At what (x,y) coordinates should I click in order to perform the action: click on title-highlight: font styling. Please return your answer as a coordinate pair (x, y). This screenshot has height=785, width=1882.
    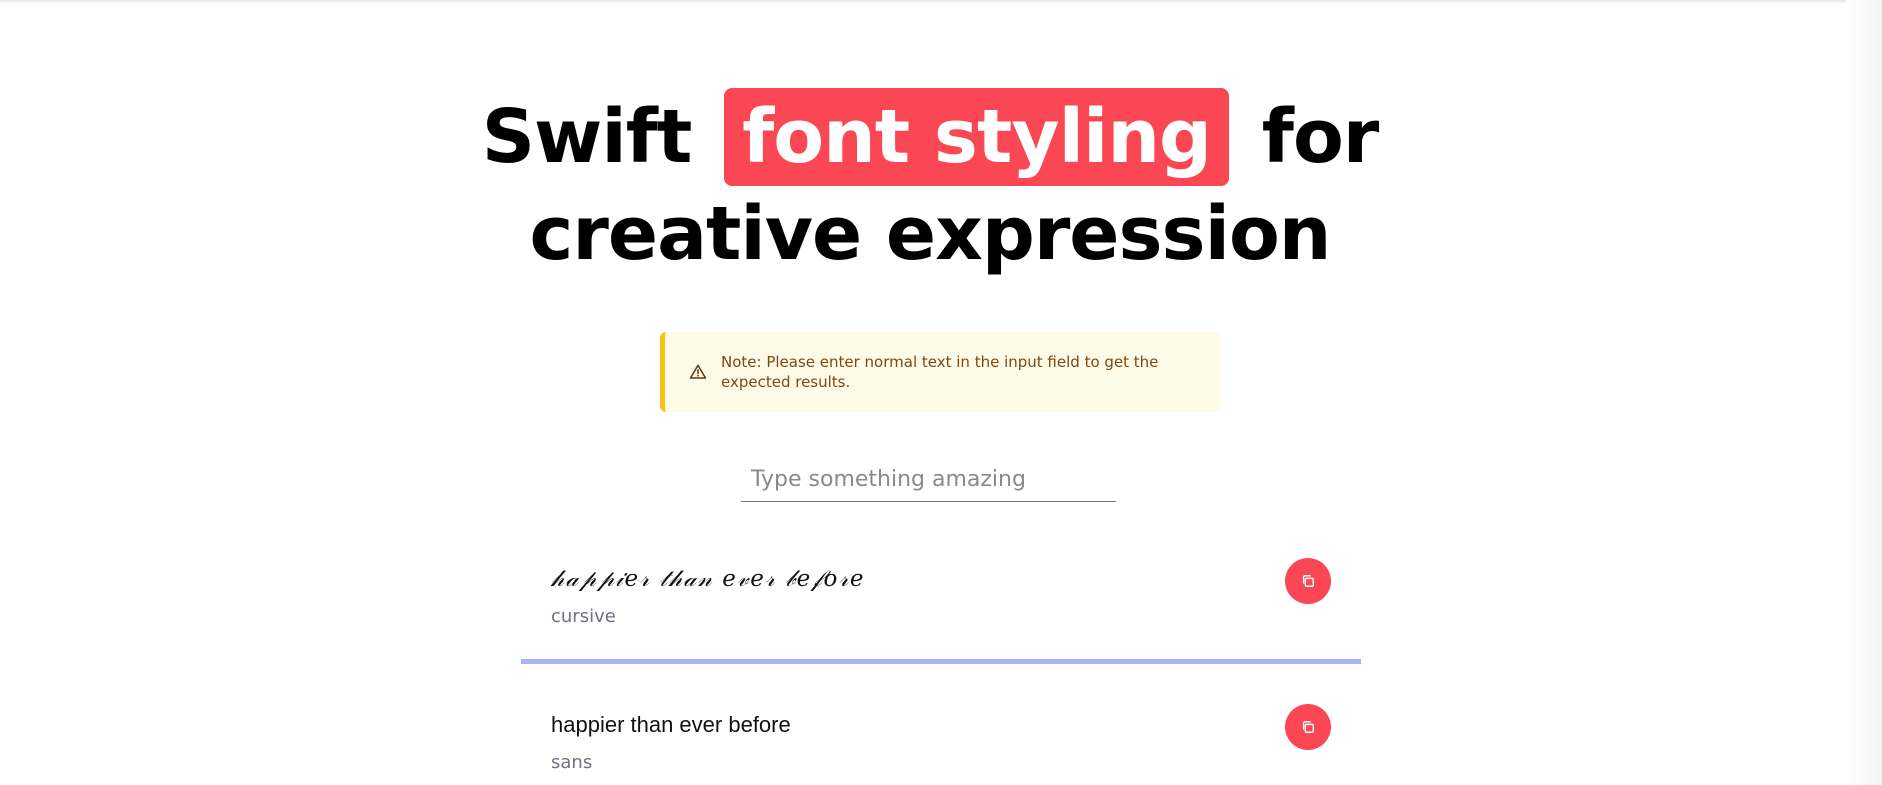
    Looking at the image, I should click on (976, 137).